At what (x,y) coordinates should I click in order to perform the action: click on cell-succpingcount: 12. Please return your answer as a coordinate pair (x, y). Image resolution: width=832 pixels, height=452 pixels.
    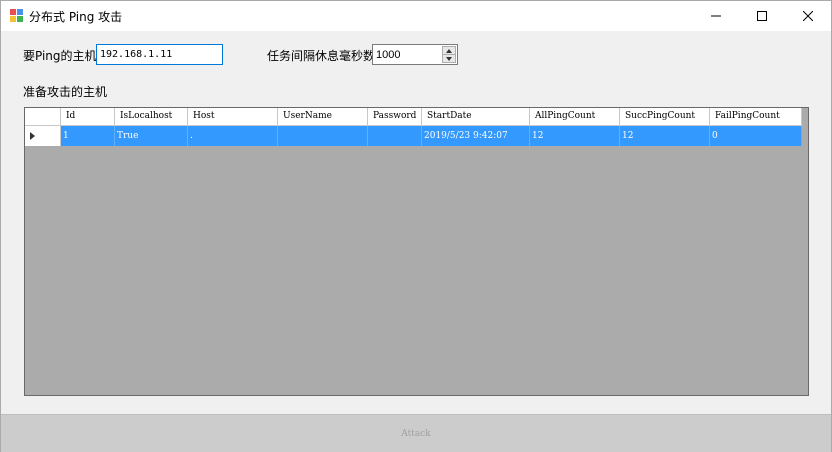
    Looking at the image, I should click on (665, 136).